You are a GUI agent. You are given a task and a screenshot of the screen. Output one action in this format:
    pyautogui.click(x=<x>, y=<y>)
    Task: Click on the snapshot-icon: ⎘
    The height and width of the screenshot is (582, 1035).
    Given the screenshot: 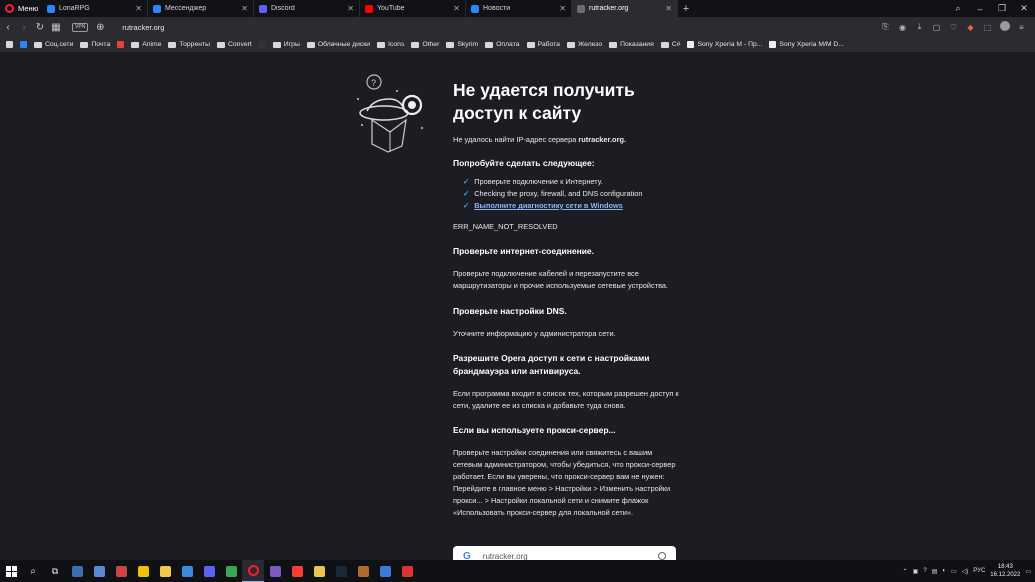 What is the action you would take?
    pyautogui.click(x=885, y=27)
    